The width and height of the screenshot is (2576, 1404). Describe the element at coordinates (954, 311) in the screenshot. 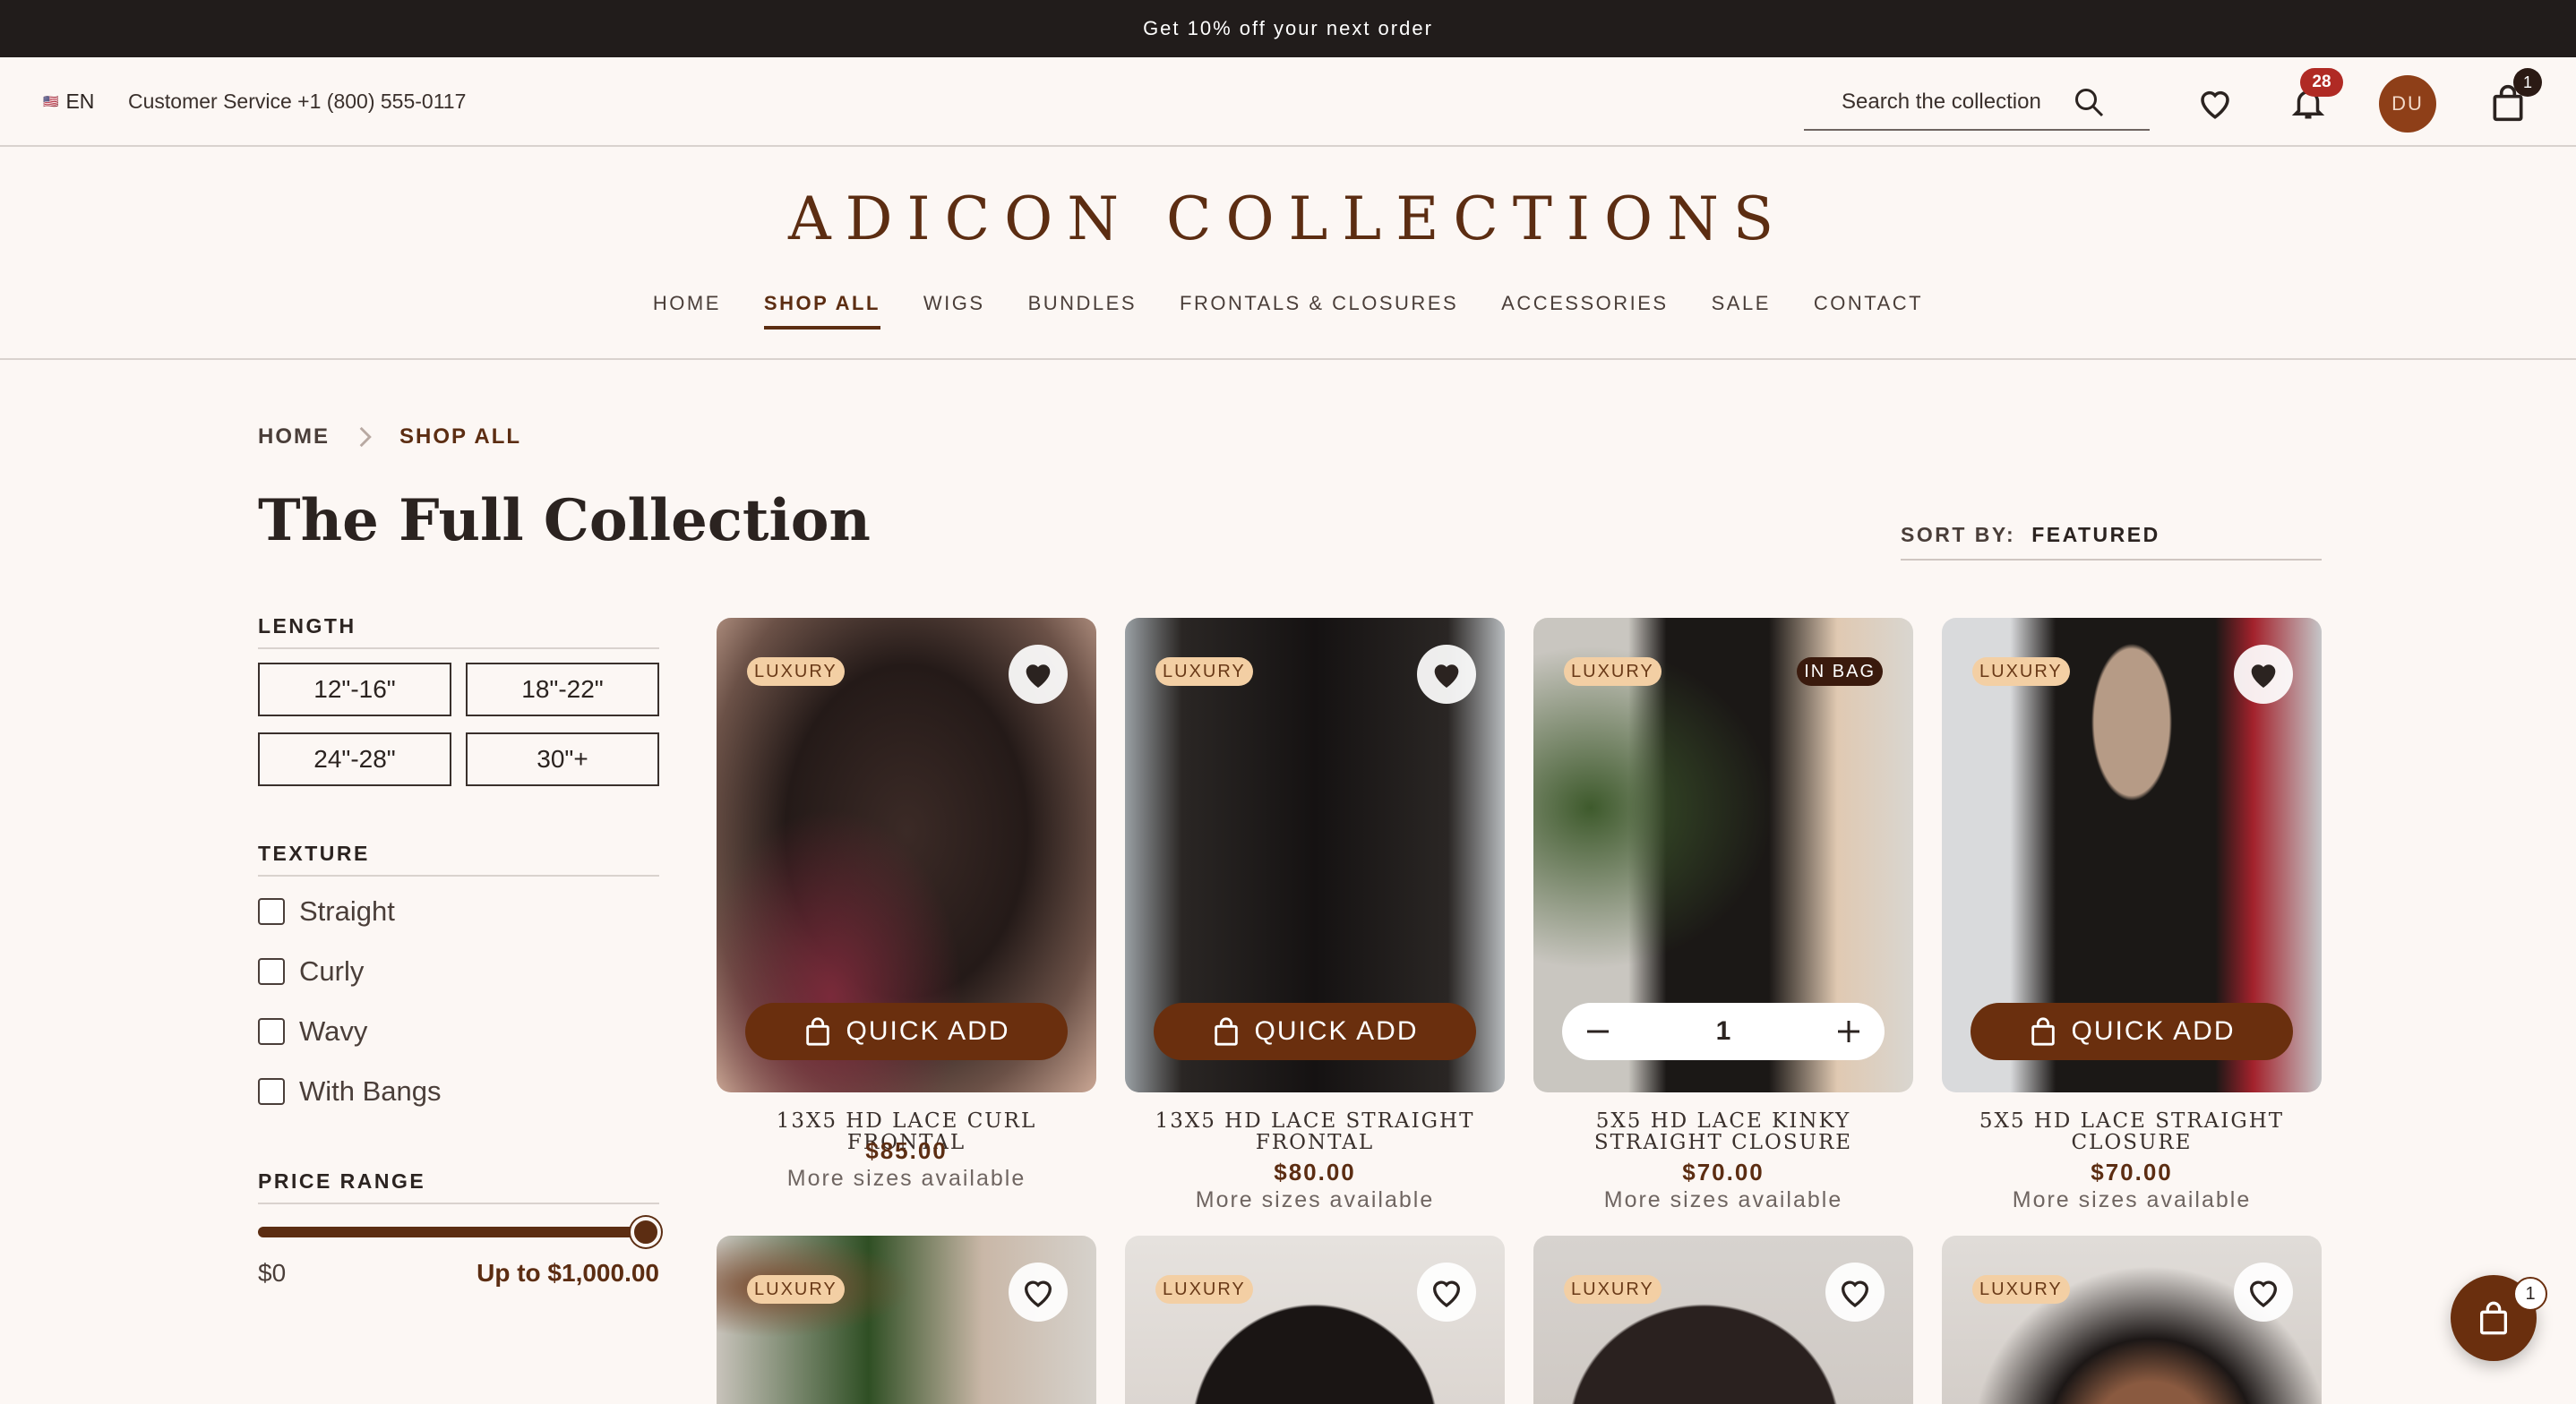

I see `nav-item-wigs: WIGS` at that location.